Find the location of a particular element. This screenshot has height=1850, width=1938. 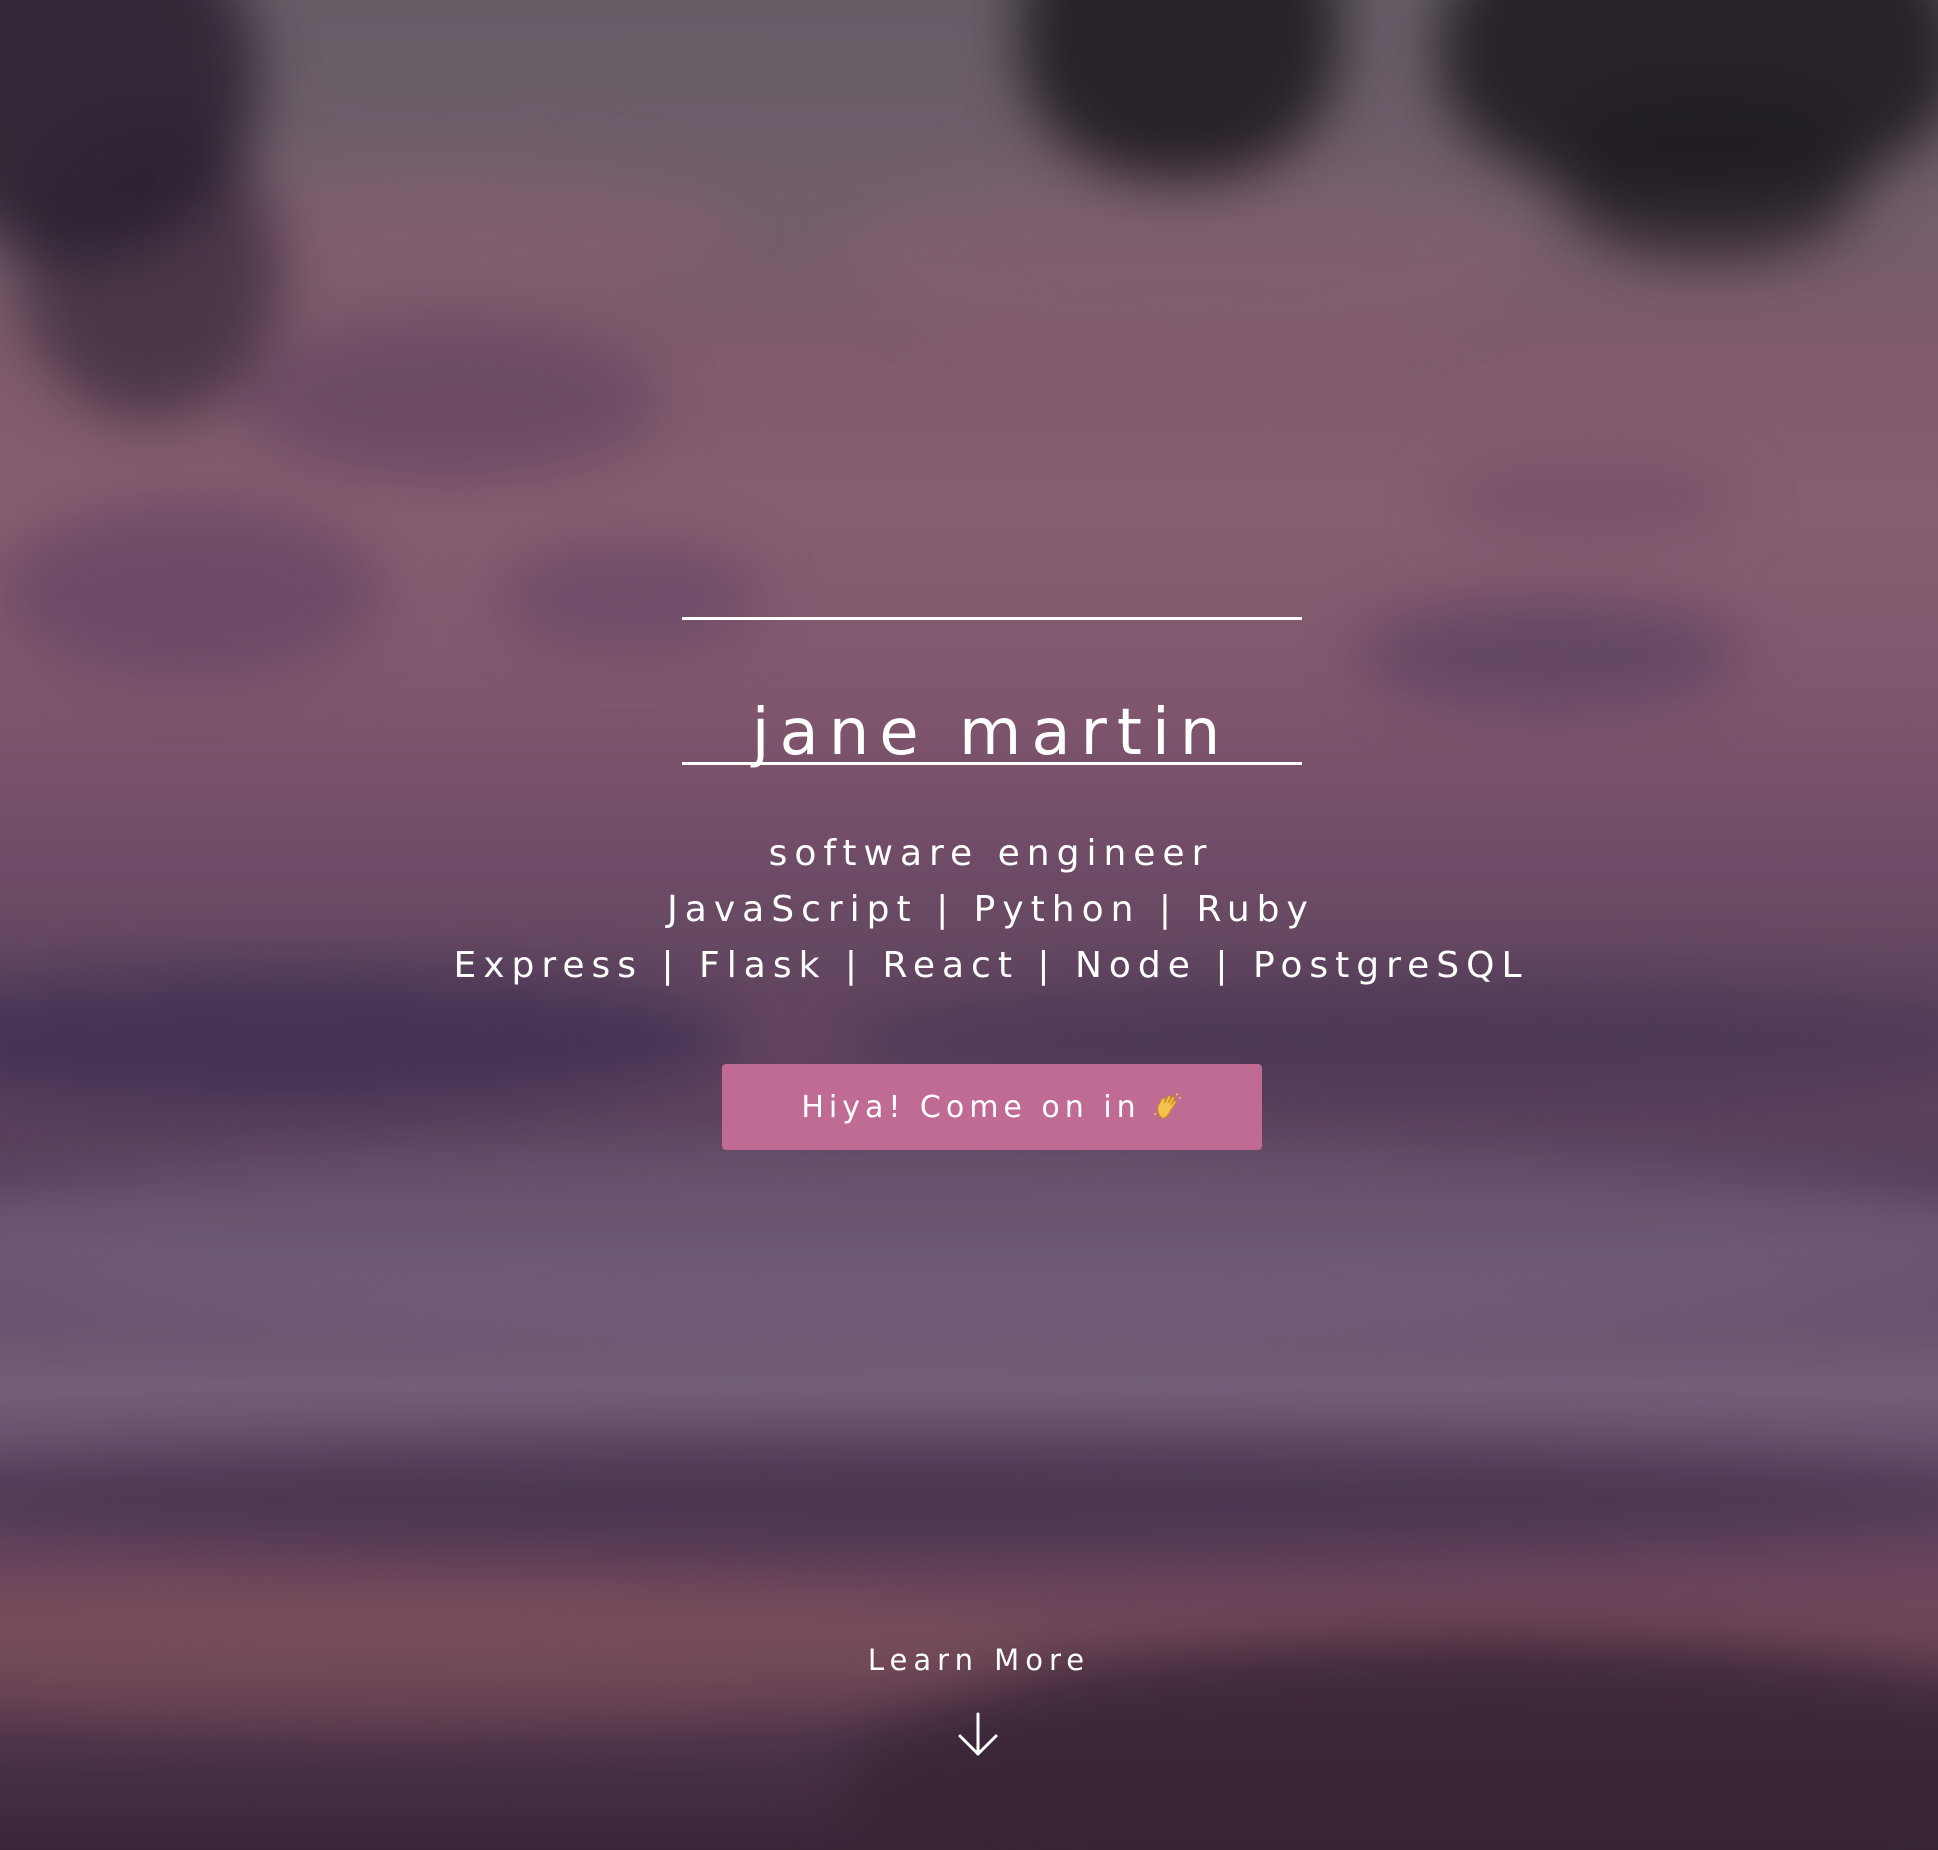

name-bottom-divider is located at coordinates (992, 763).